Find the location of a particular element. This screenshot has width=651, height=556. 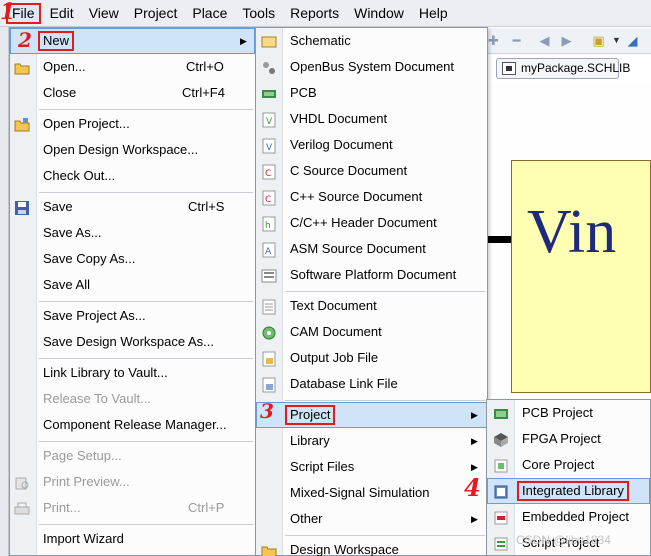

new-software-platform-label: Software Platform Document is located at coordinates (373, 274).